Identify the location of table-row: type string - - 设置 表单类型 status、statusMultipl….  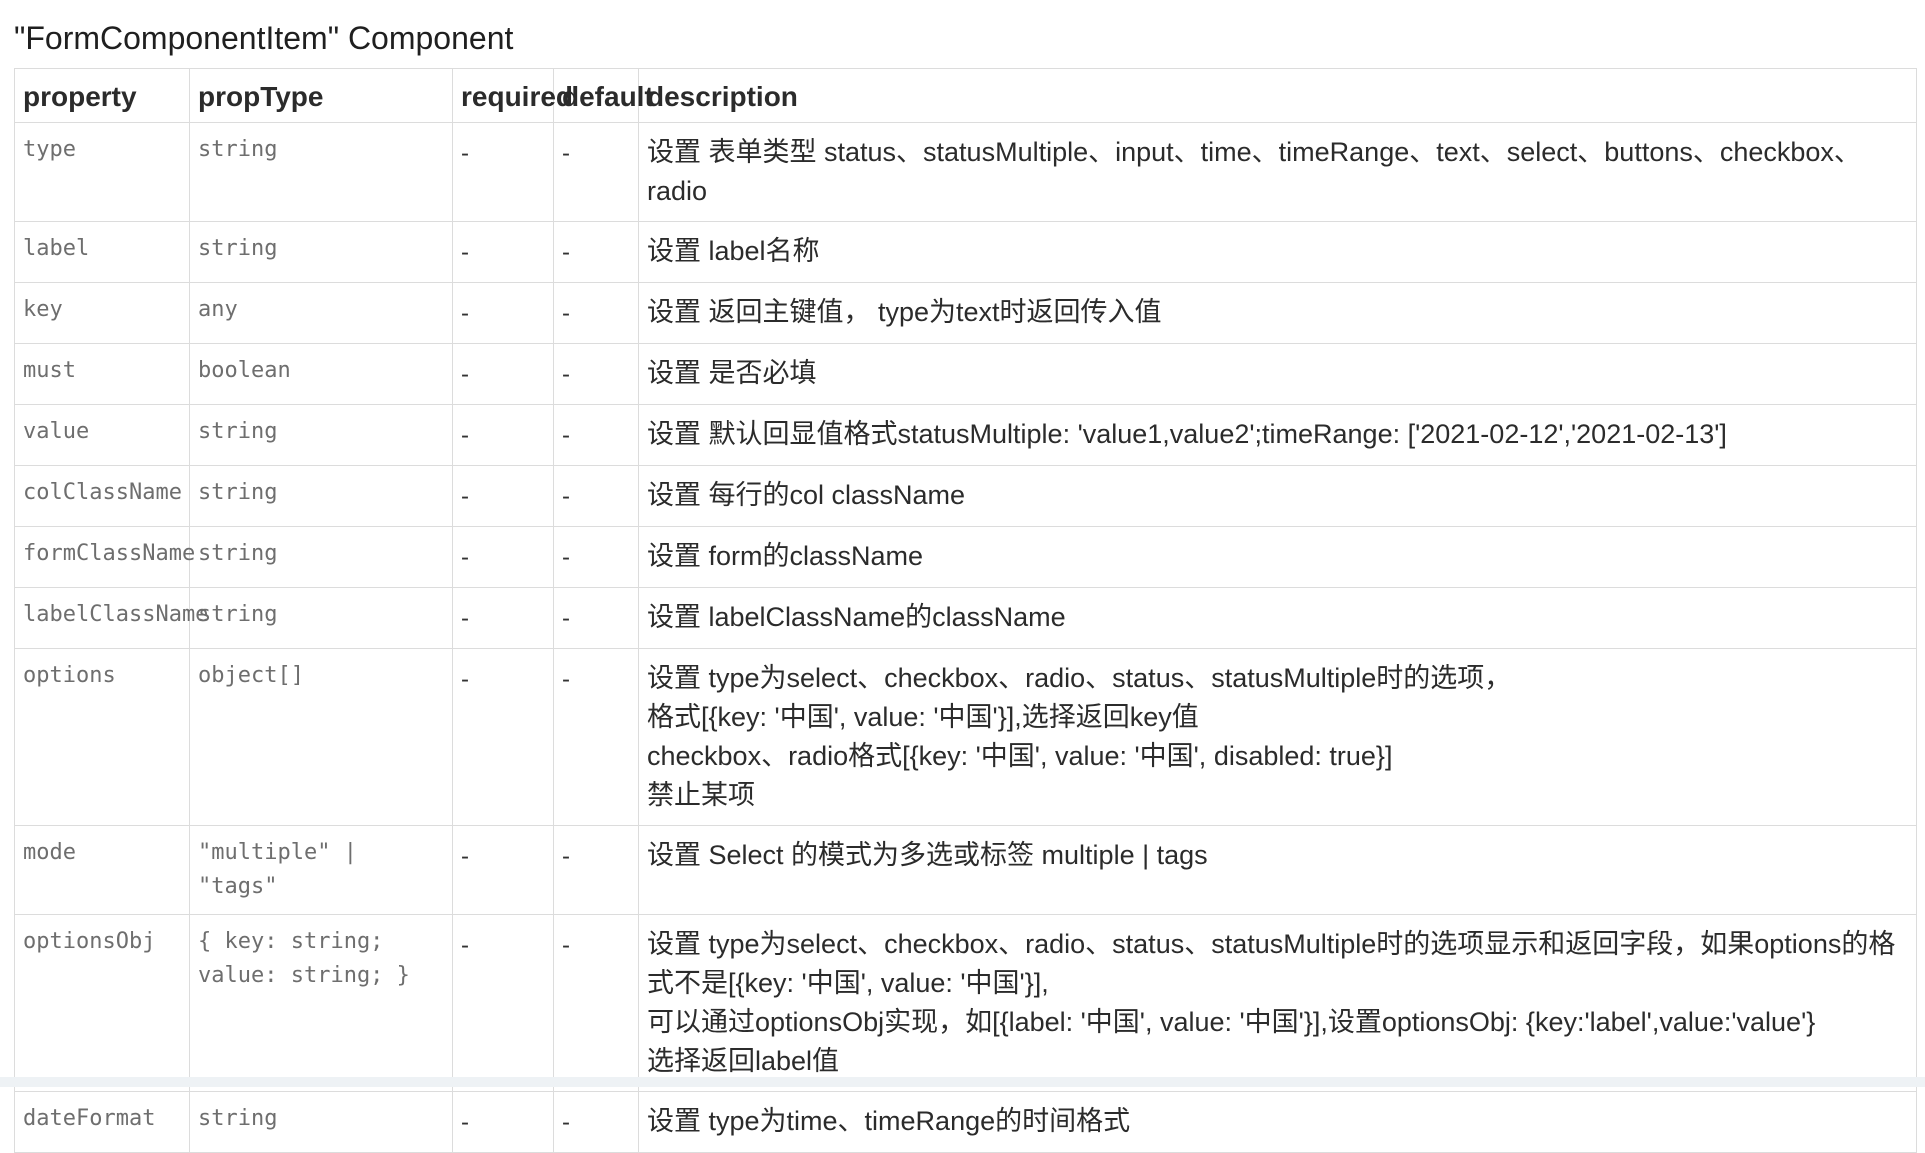
(965, 172).